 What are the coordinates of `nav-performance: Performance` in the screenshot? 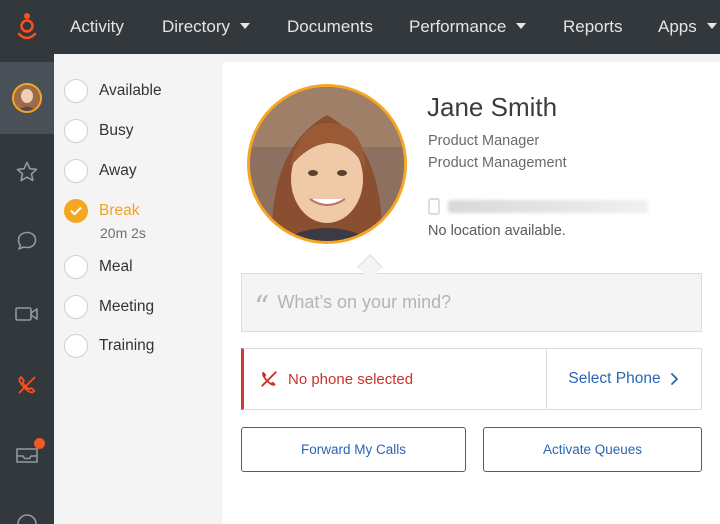 It's located at (468, 27).